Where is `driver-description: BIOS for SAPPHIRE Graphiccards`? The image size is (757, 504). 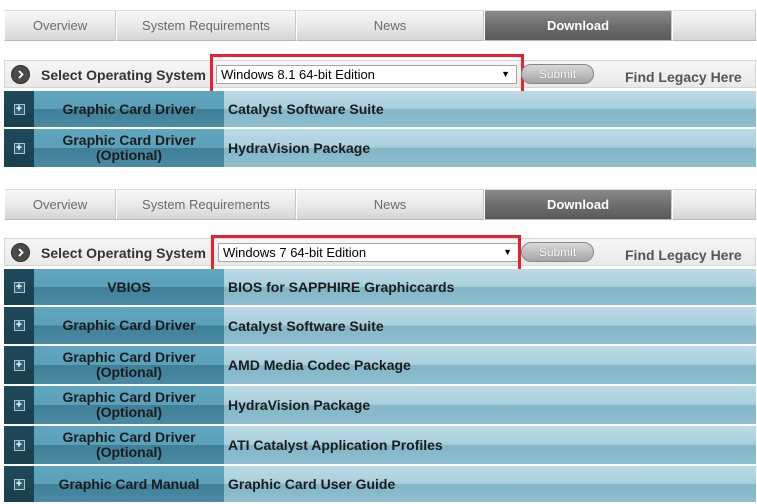 driver-description: BIOS for SAPPHIRE Graphiccards is located at coordinates (490, 287).